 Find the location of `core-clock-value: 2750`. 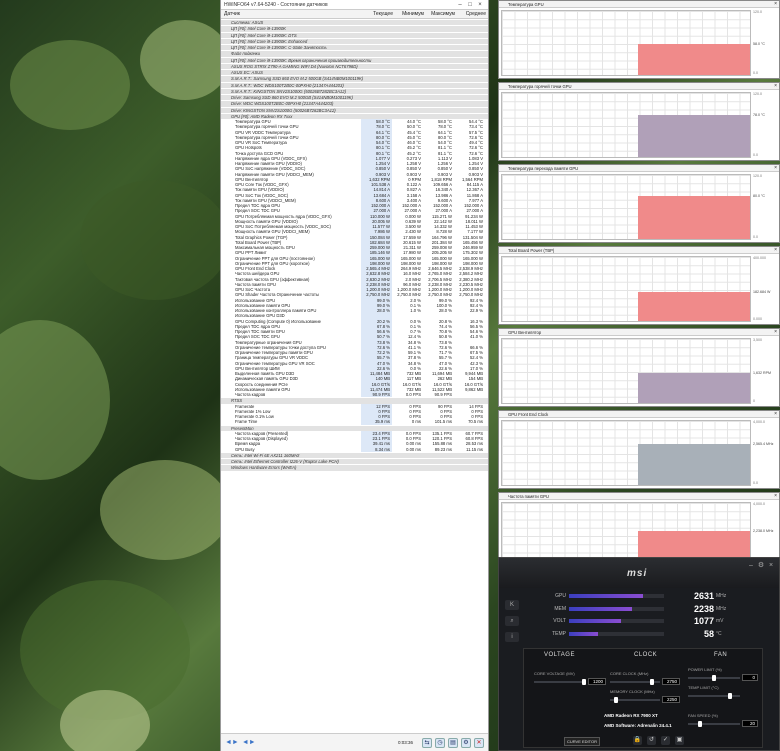

core-clock-value: 2750 is located at coordinates (671, 681).